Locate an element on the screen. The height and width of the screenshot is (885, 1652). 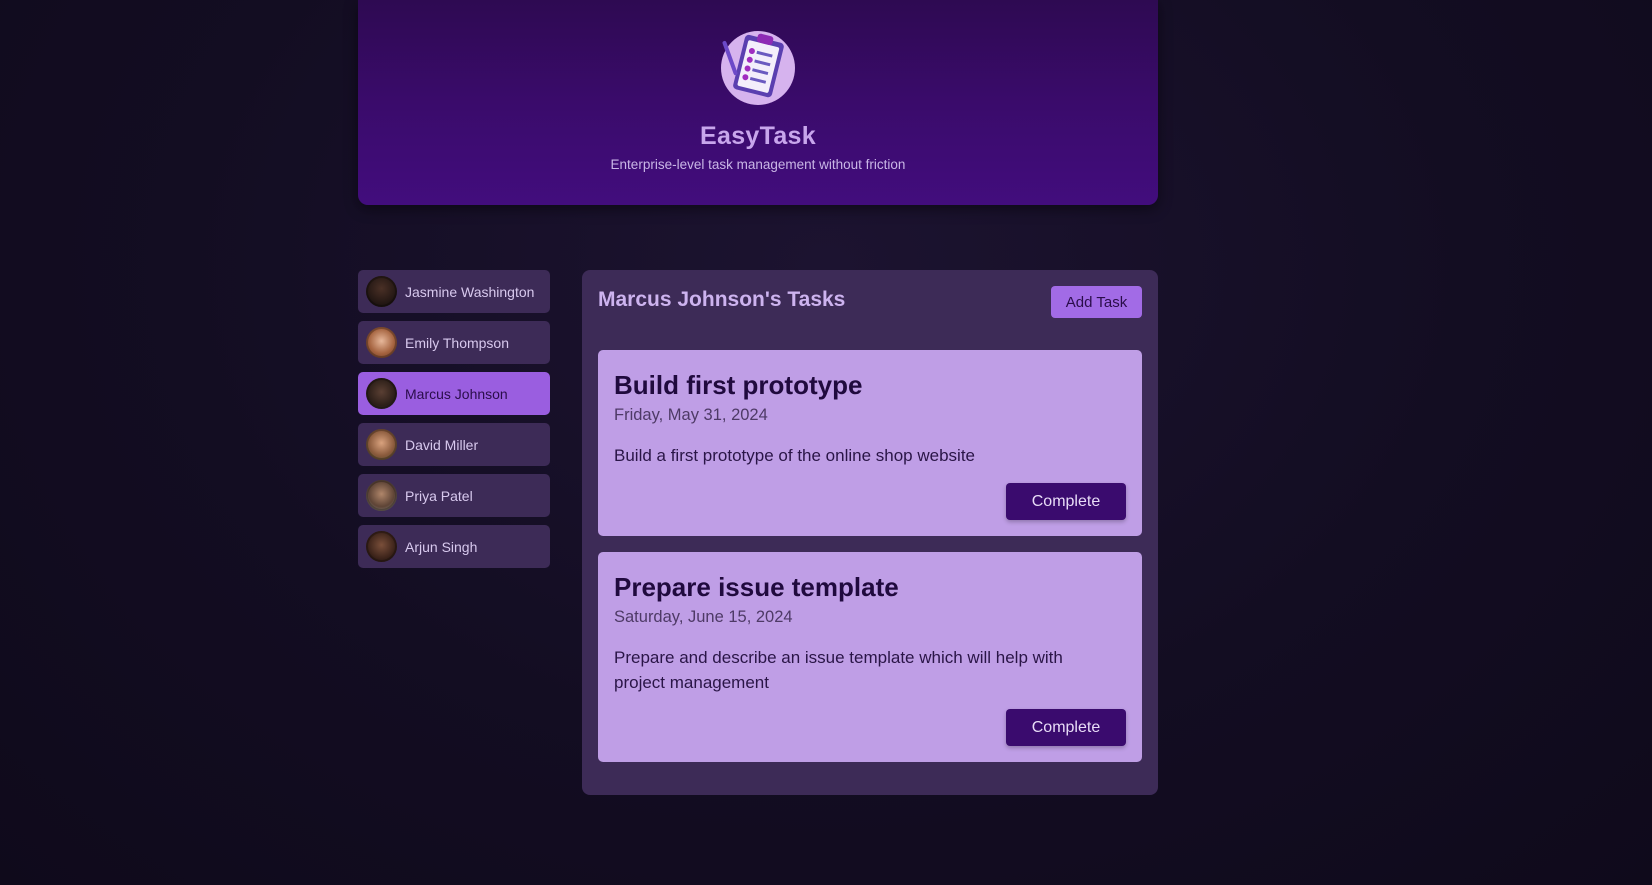
user-item-marcus-johnson: Marcus Johnson is located at coordinates (454, 393).